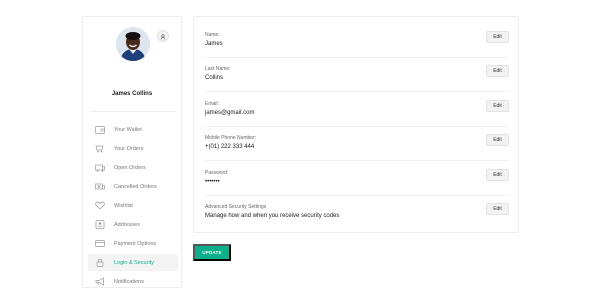  Describe the element at coordinates (132, 94) in the screenshot. I see `user-name: James Collins` at that location.